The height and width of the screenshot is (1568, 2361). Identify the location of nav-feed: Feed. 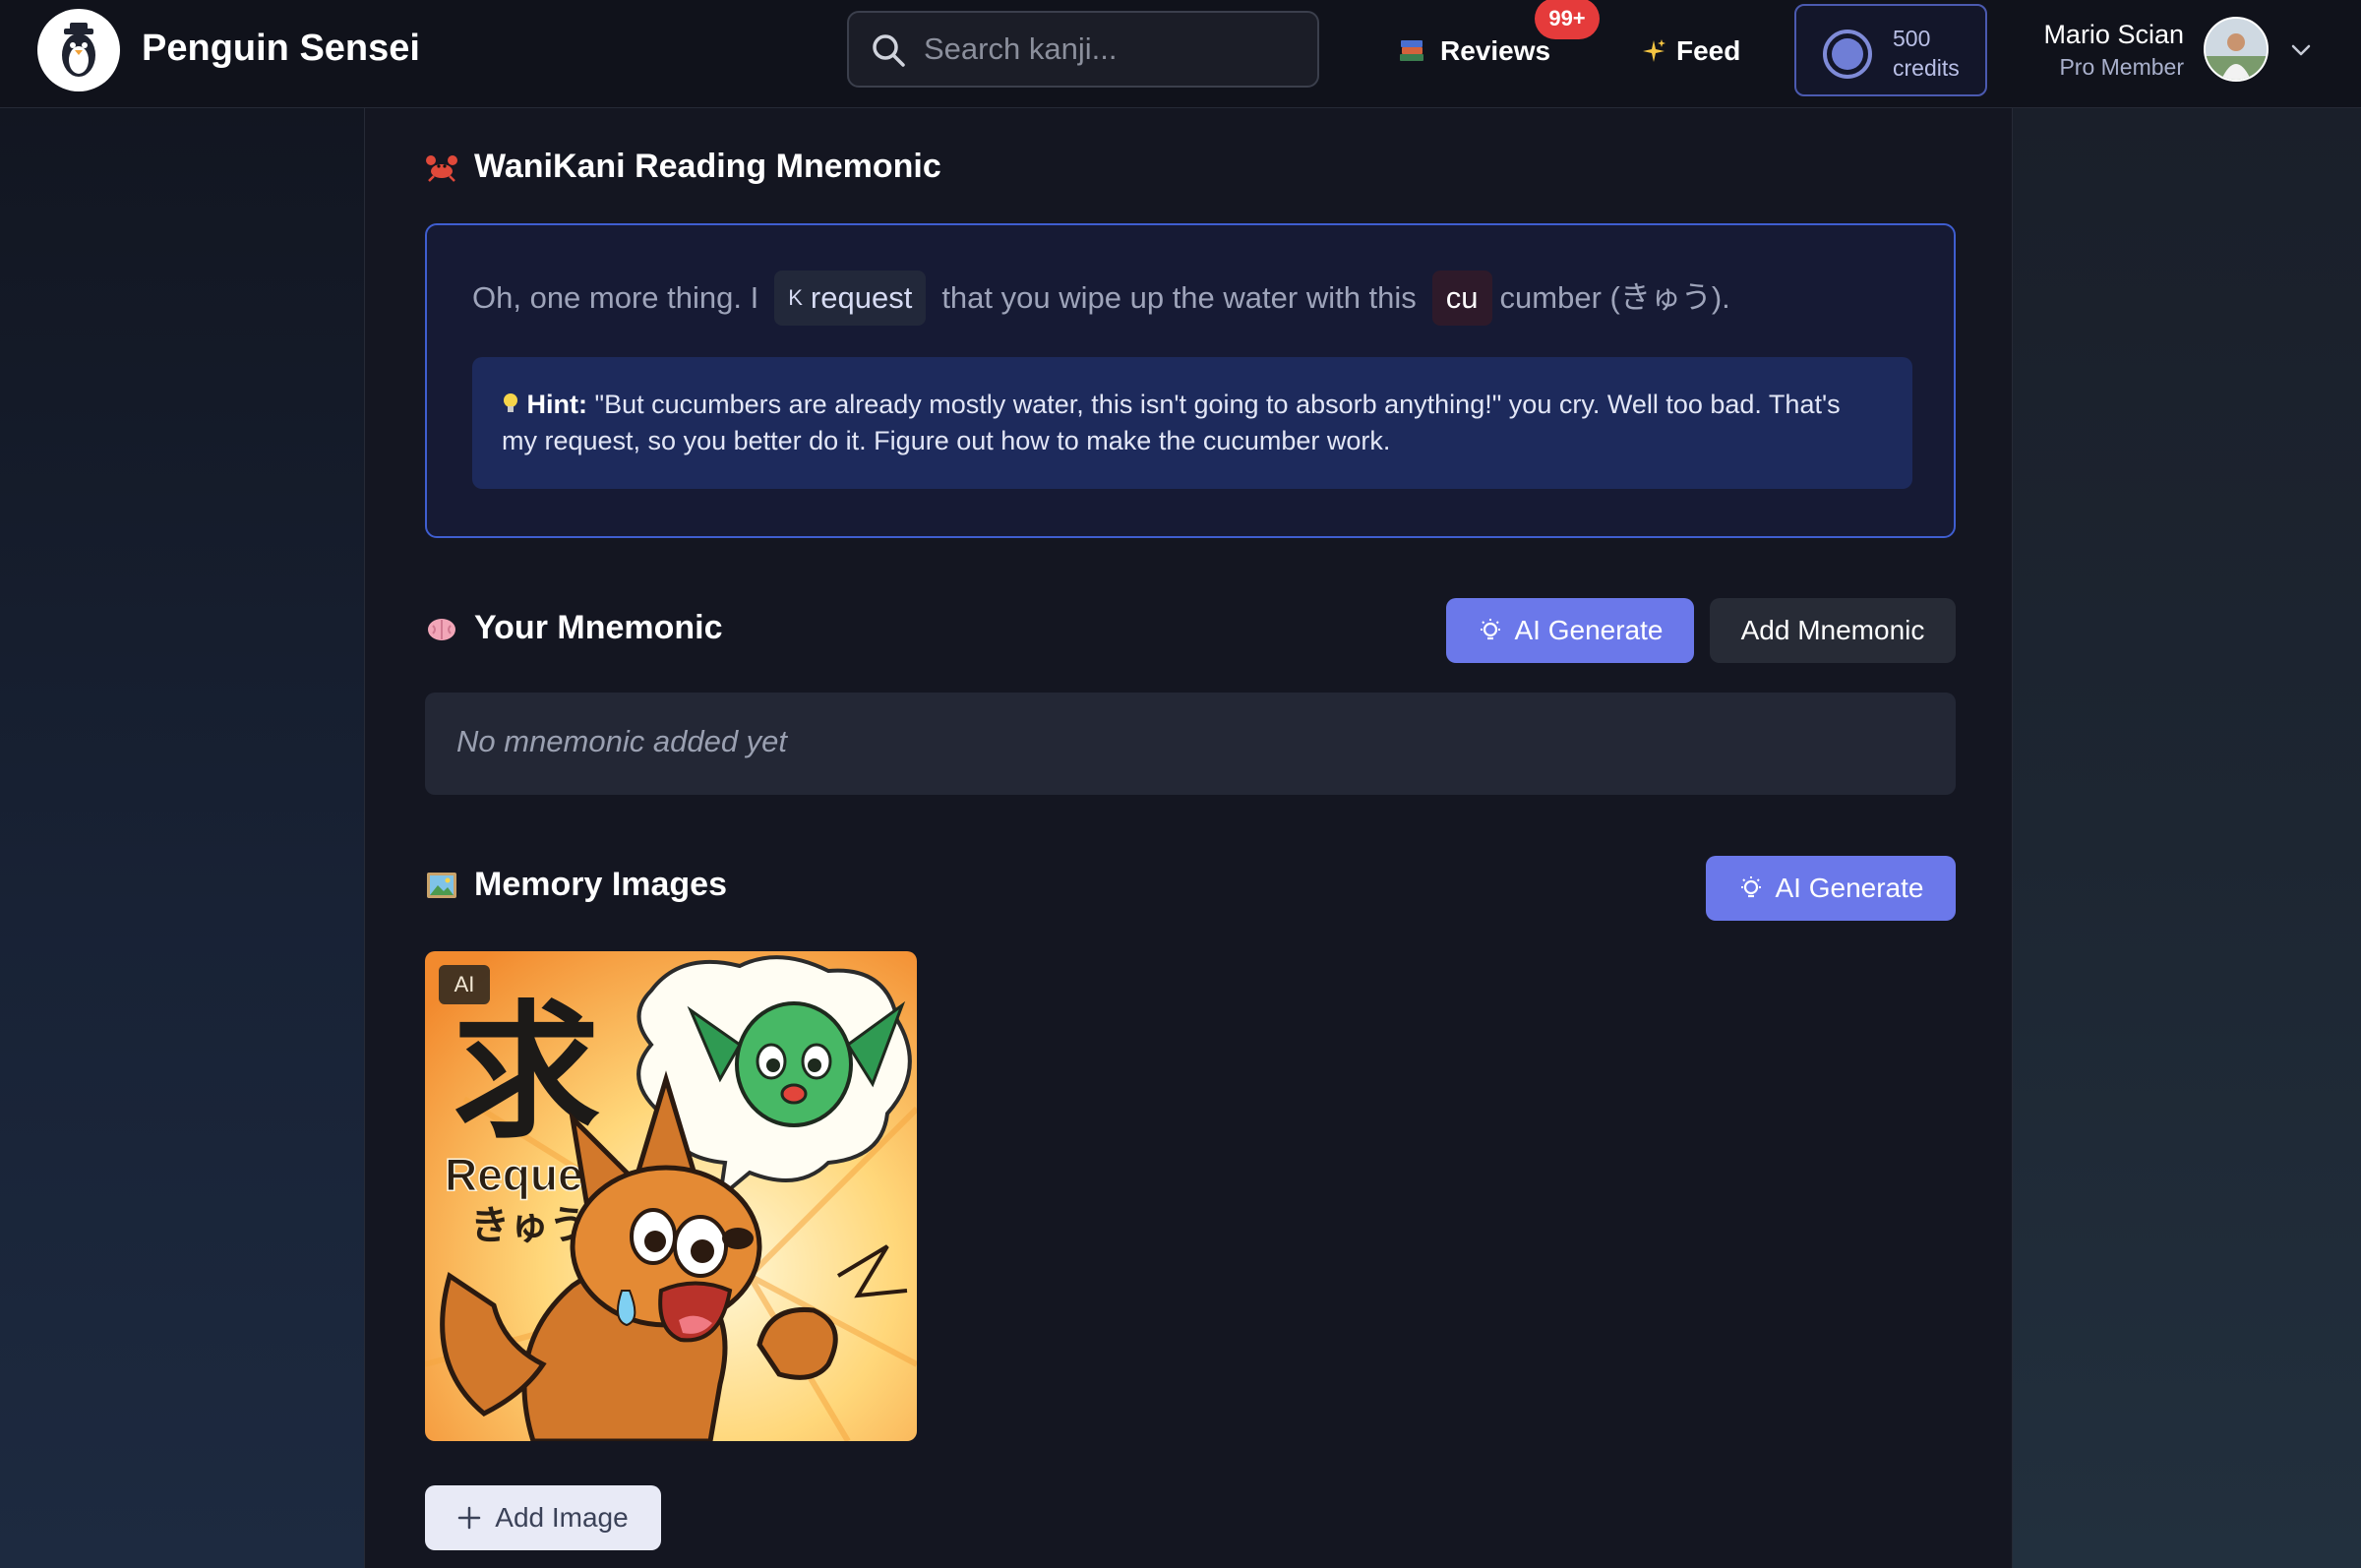
(1690, 51).